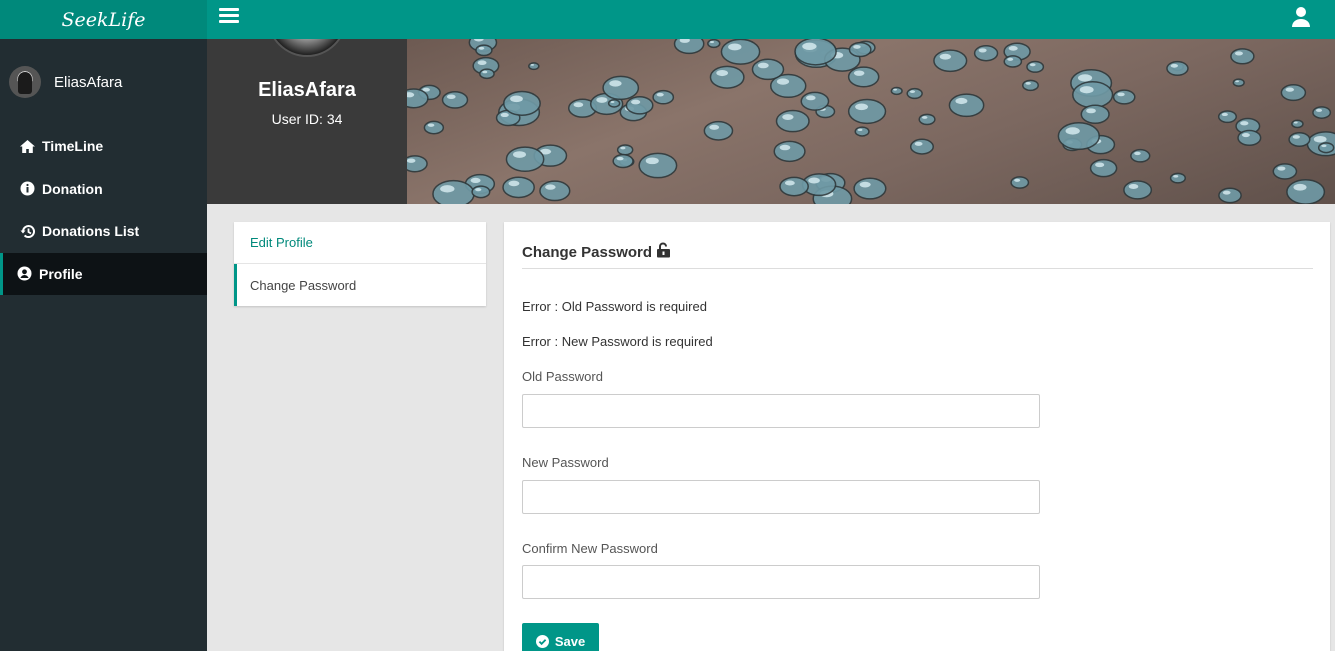 The height and width of the screenshot is (651, 1335). Describe the element at coordinates (72, 188) in the screenshot. I see `sidebar-item-label: Donation` at that location.